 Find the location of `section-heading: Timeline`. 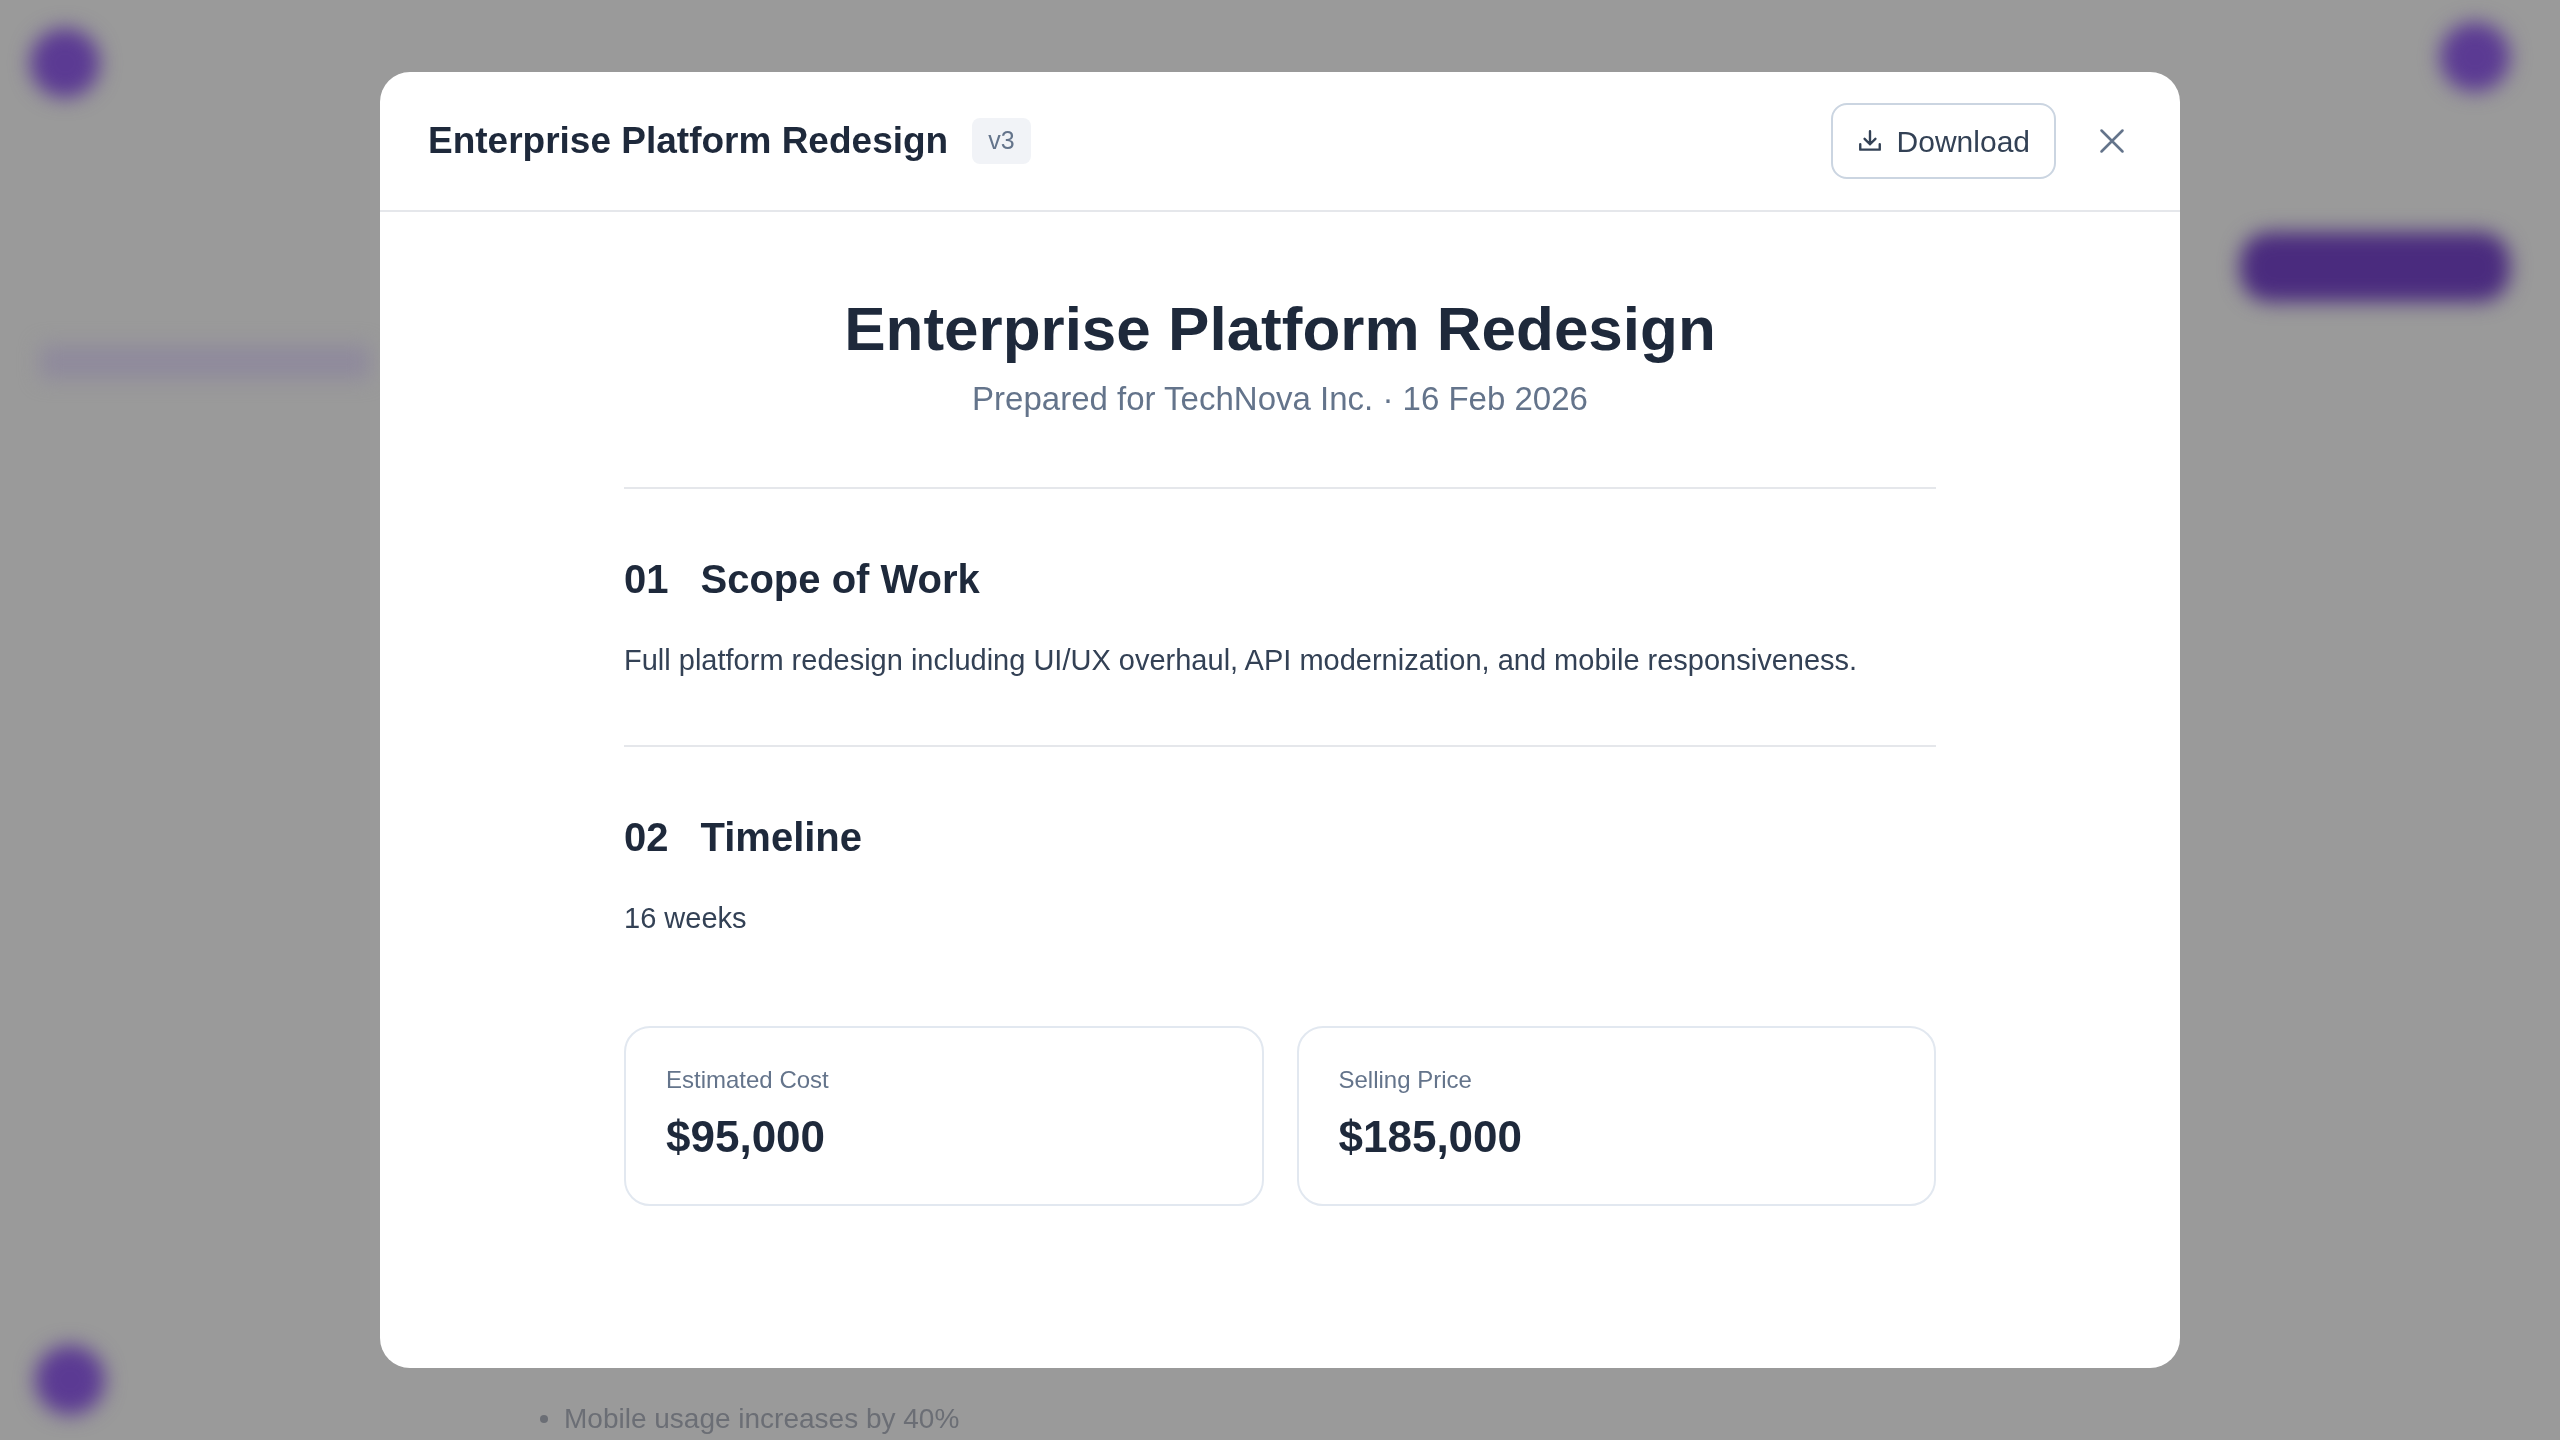

section-heading: Timeline is located at coordinates (781, 837).